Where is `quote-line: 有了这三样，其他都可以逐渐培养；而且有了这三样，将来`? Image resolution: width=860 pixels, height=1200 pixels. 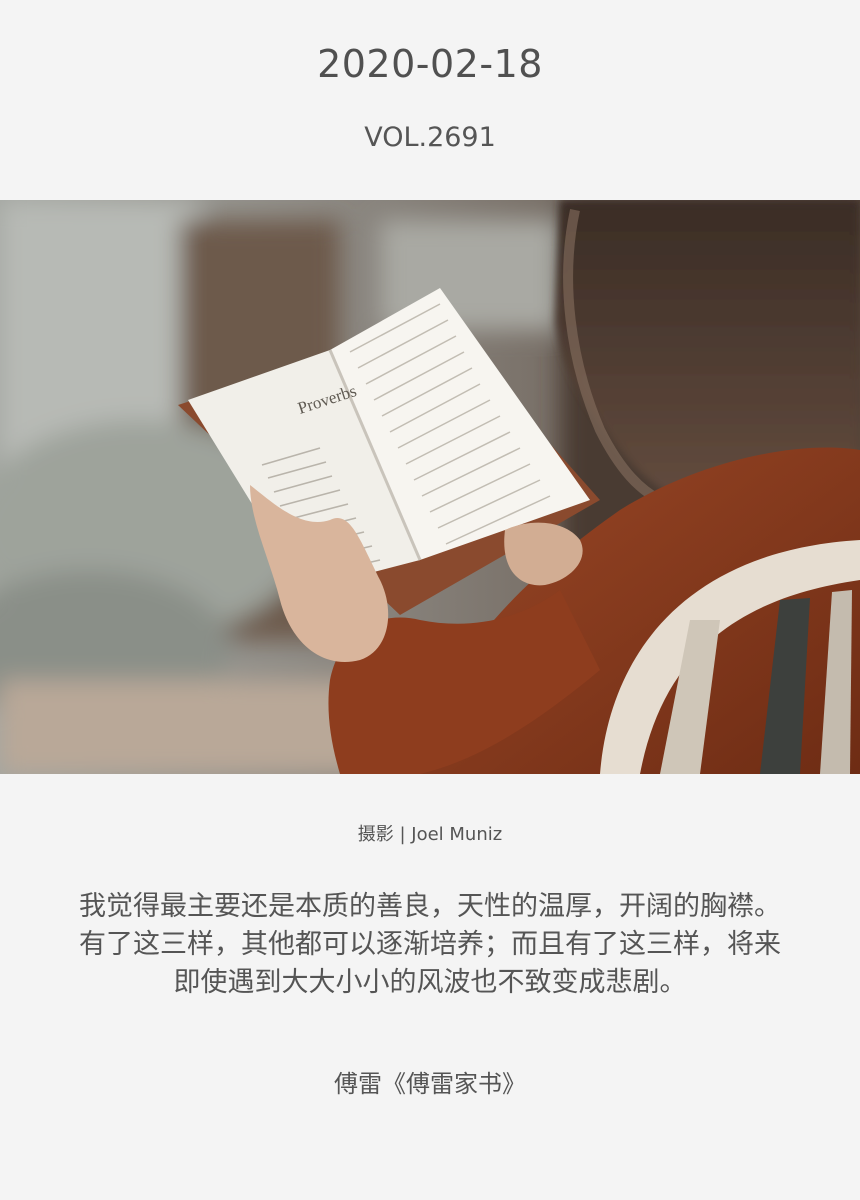
quote-line: 有了这三样，其他都可以逐渐培养；而且有了这三样，将来 is located at coordinates (430, 944).